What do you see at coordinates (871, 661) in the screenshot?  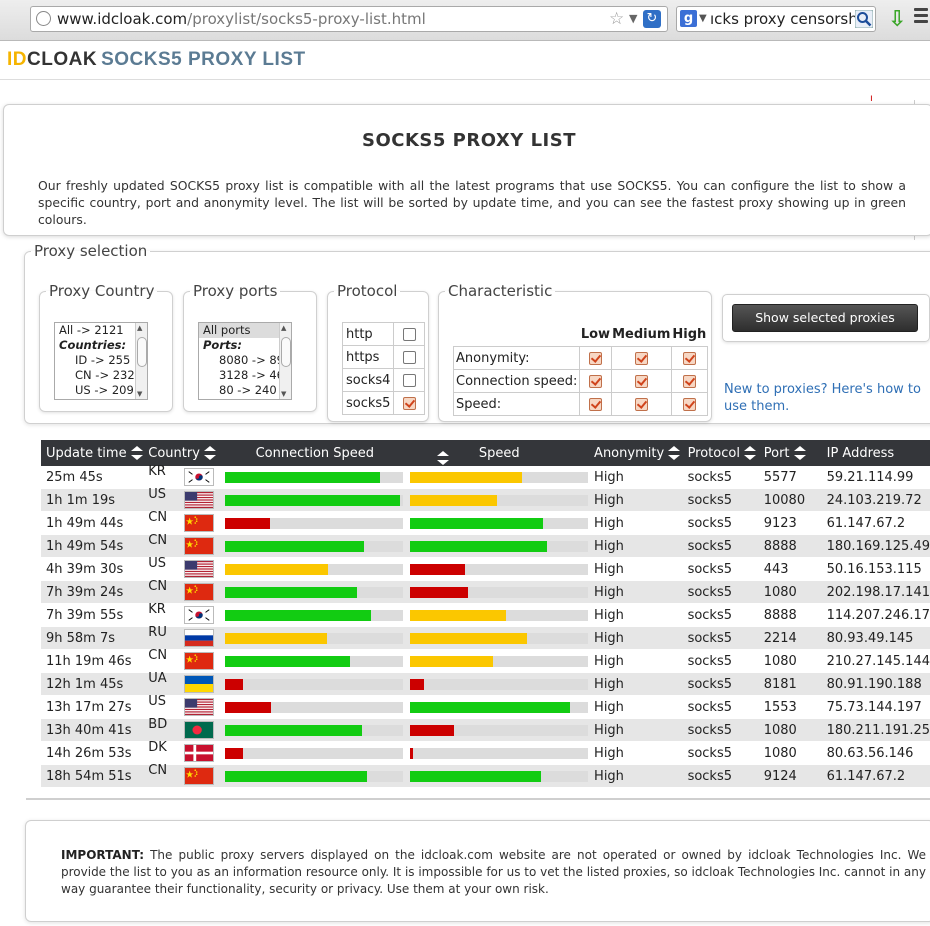 I see `ip-address-cell: 210.27.145.144` at bounding box center [871, 661].